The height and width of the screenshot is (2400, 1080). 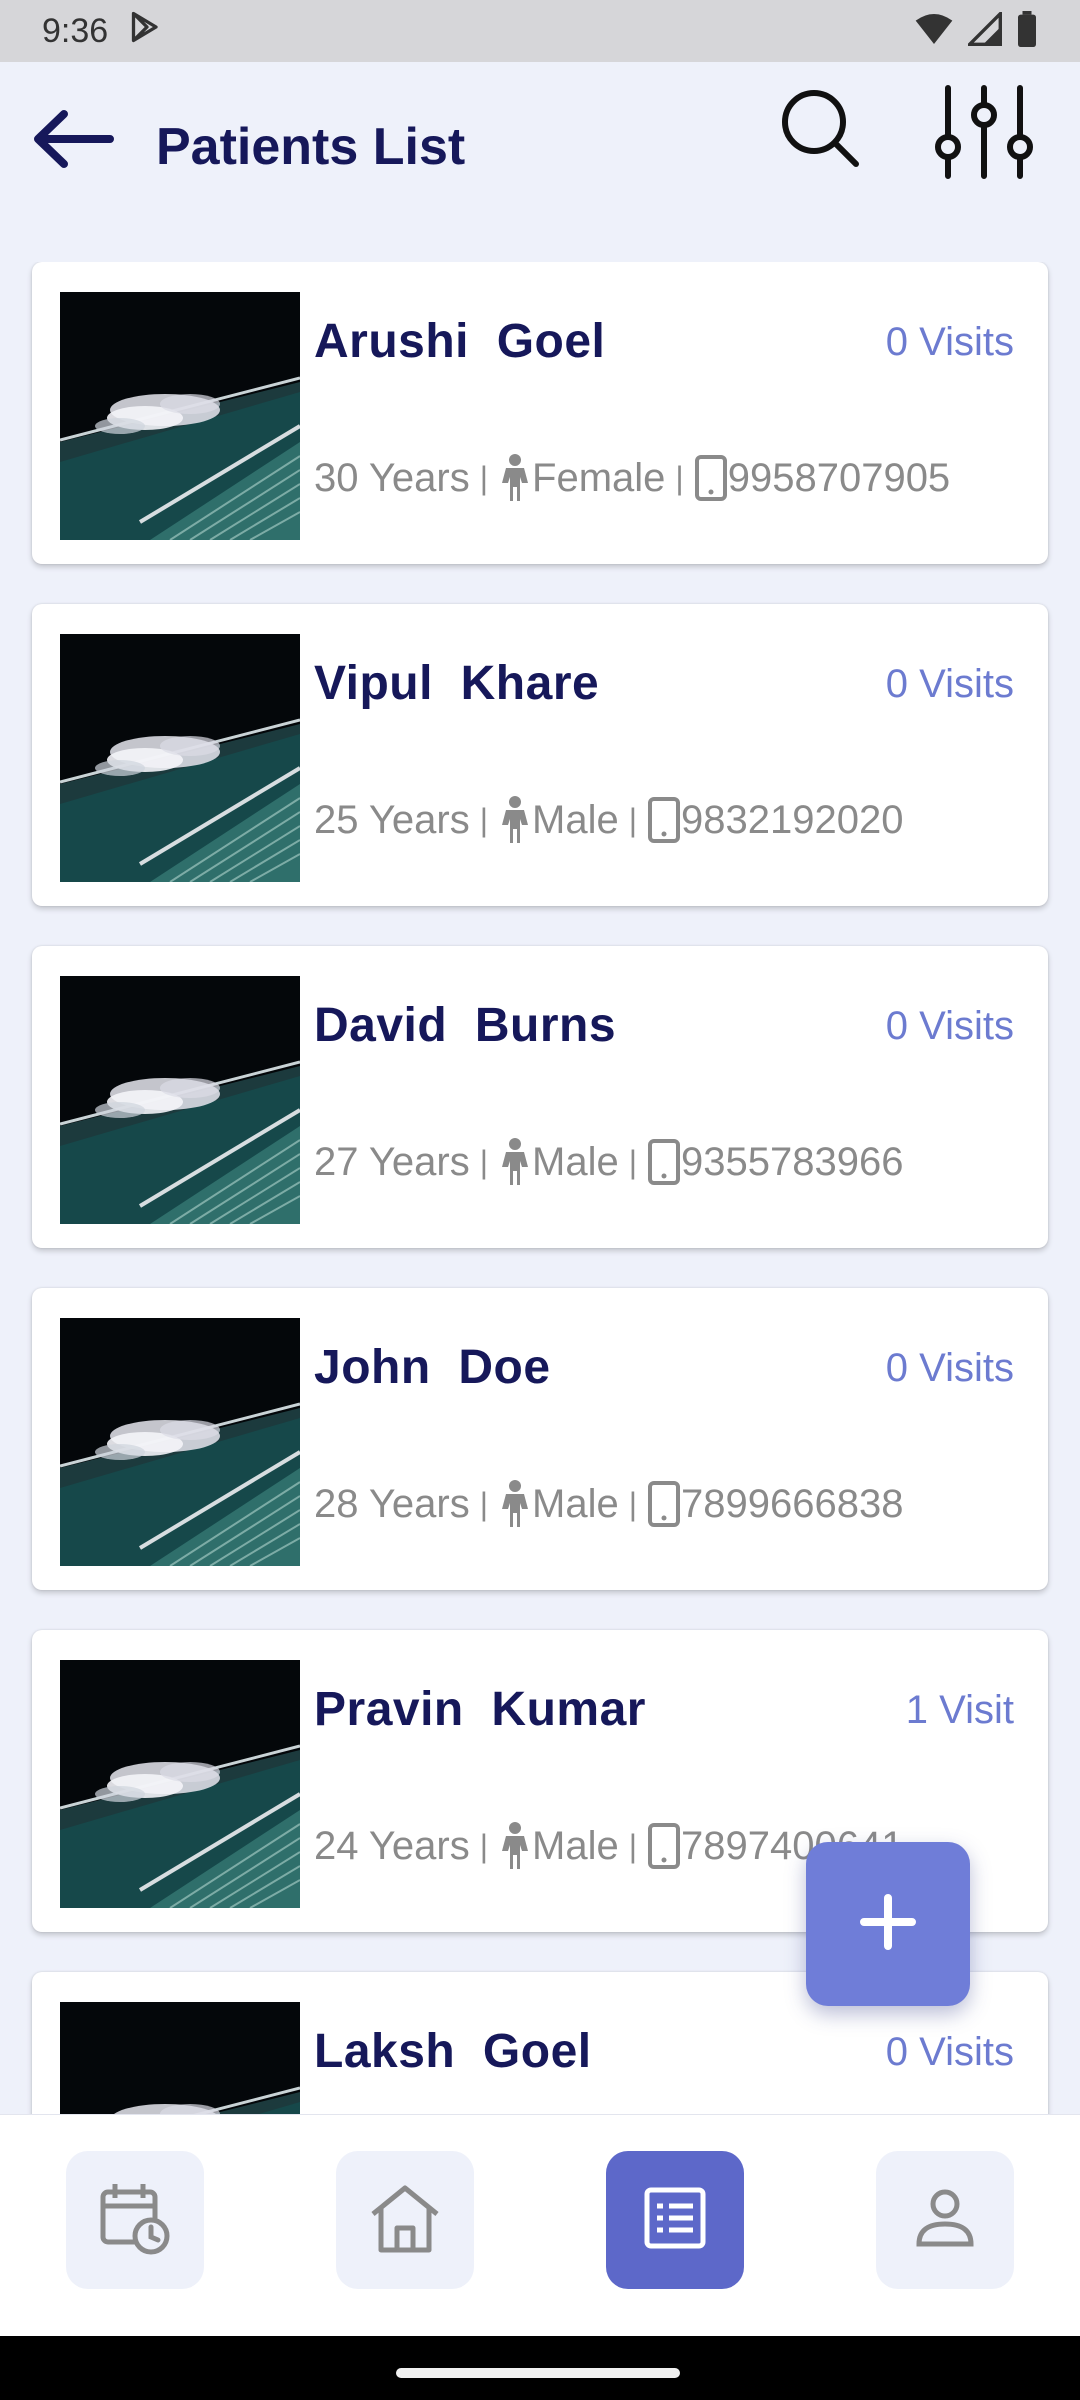 I want to click on patient-first-name: Laksh, so click(x=385, y=2051).